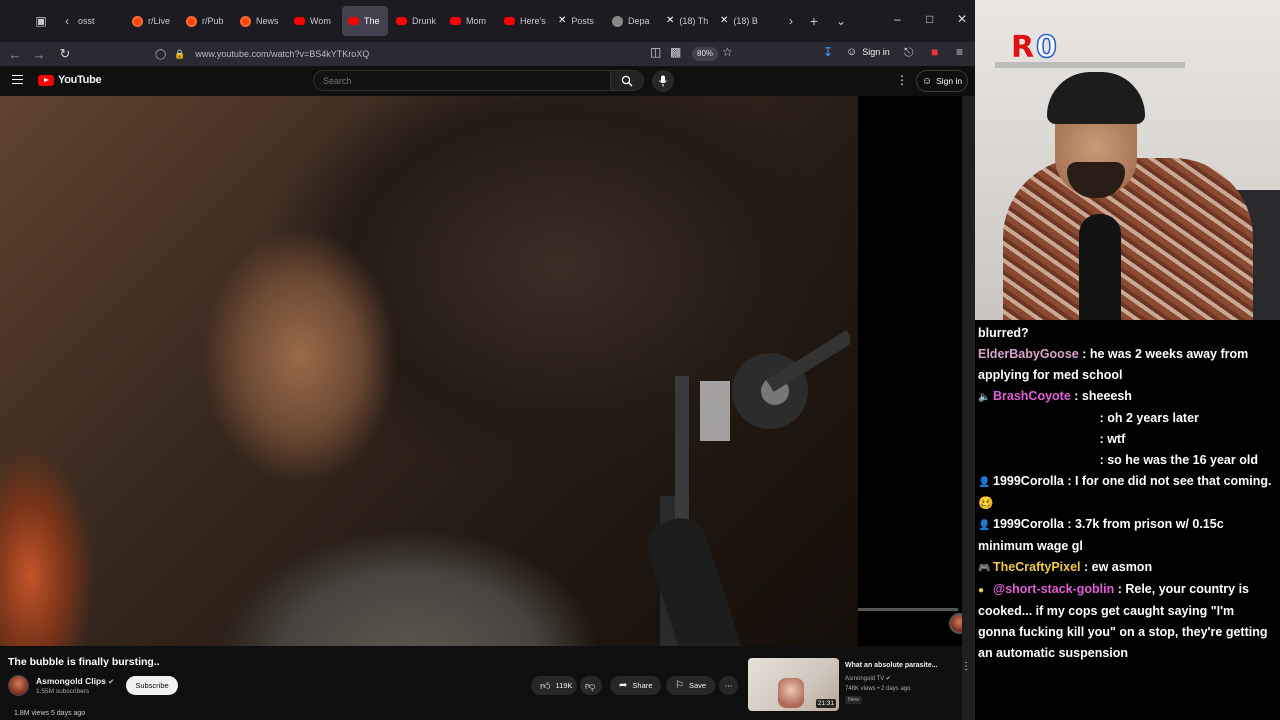 The height and width of the screenshot is (720, 1280). Describe the element at coordinates (854, 700) in the screenshot. I see `new-badge: New` at that location.